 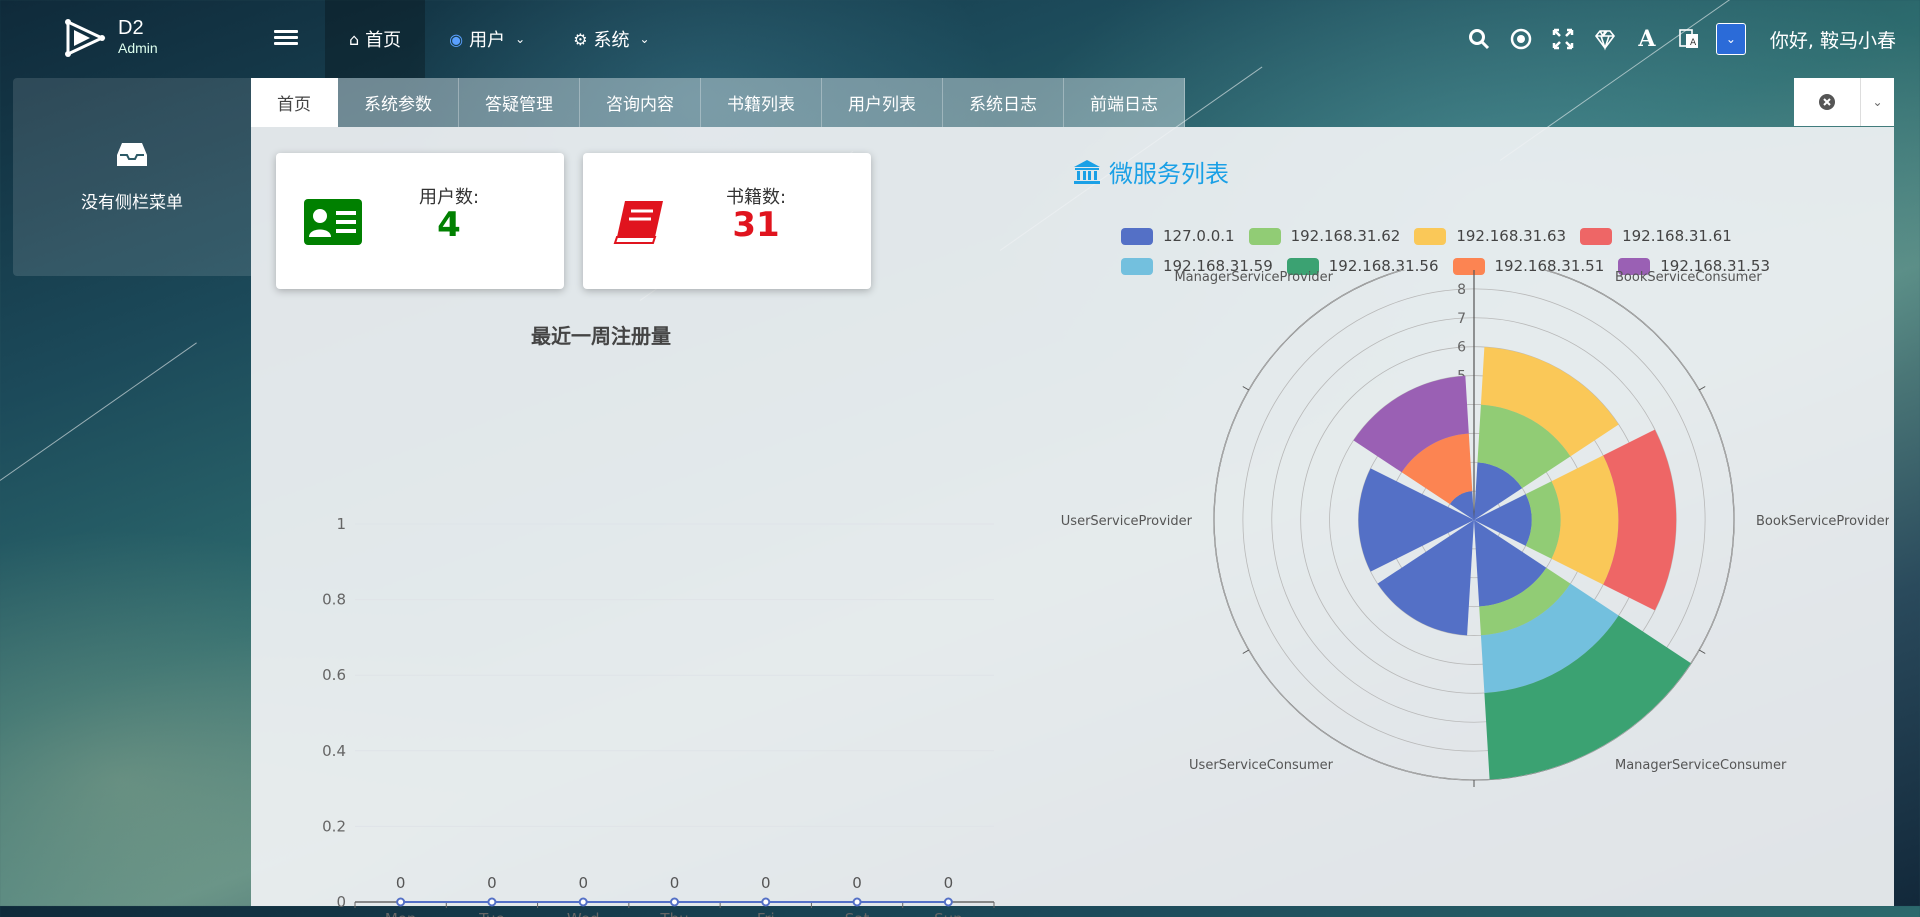 I want to click on close-circle-icon, so click(x=1827, y=102).